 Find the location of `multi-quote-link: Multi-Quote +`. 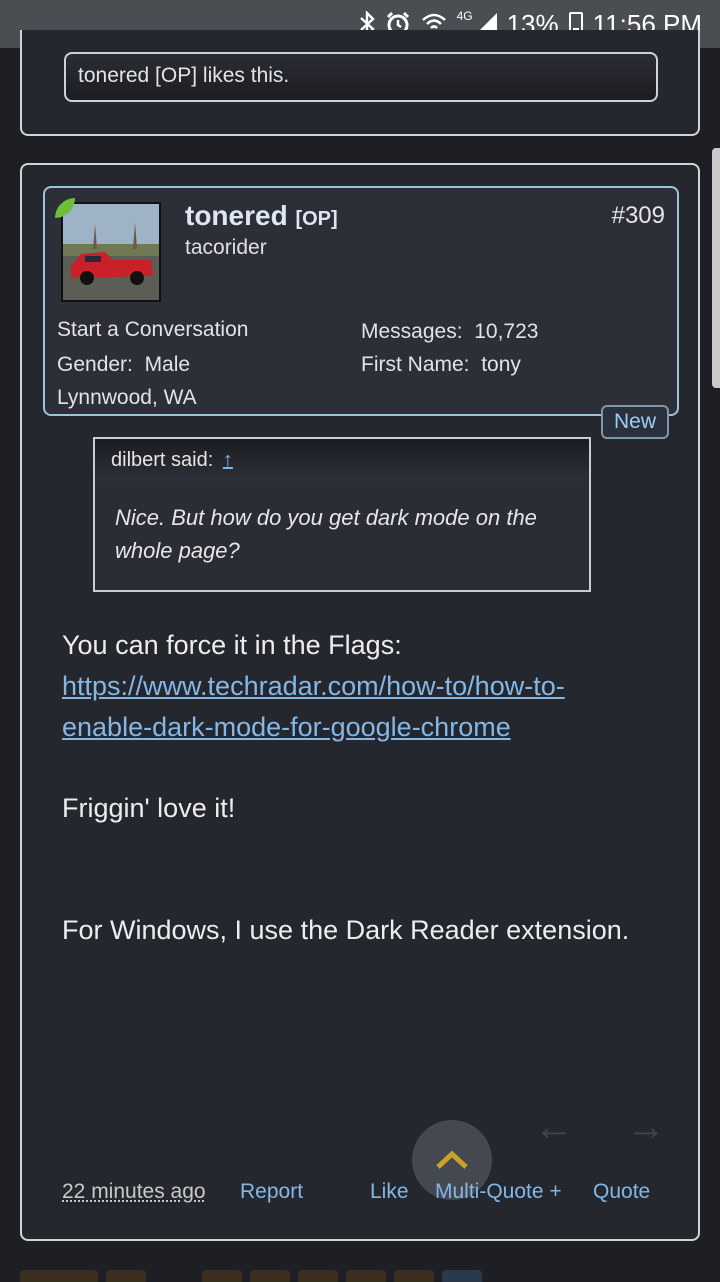

multi-quote-link: Multi-Quote + is located at coordinates (498, 1192).